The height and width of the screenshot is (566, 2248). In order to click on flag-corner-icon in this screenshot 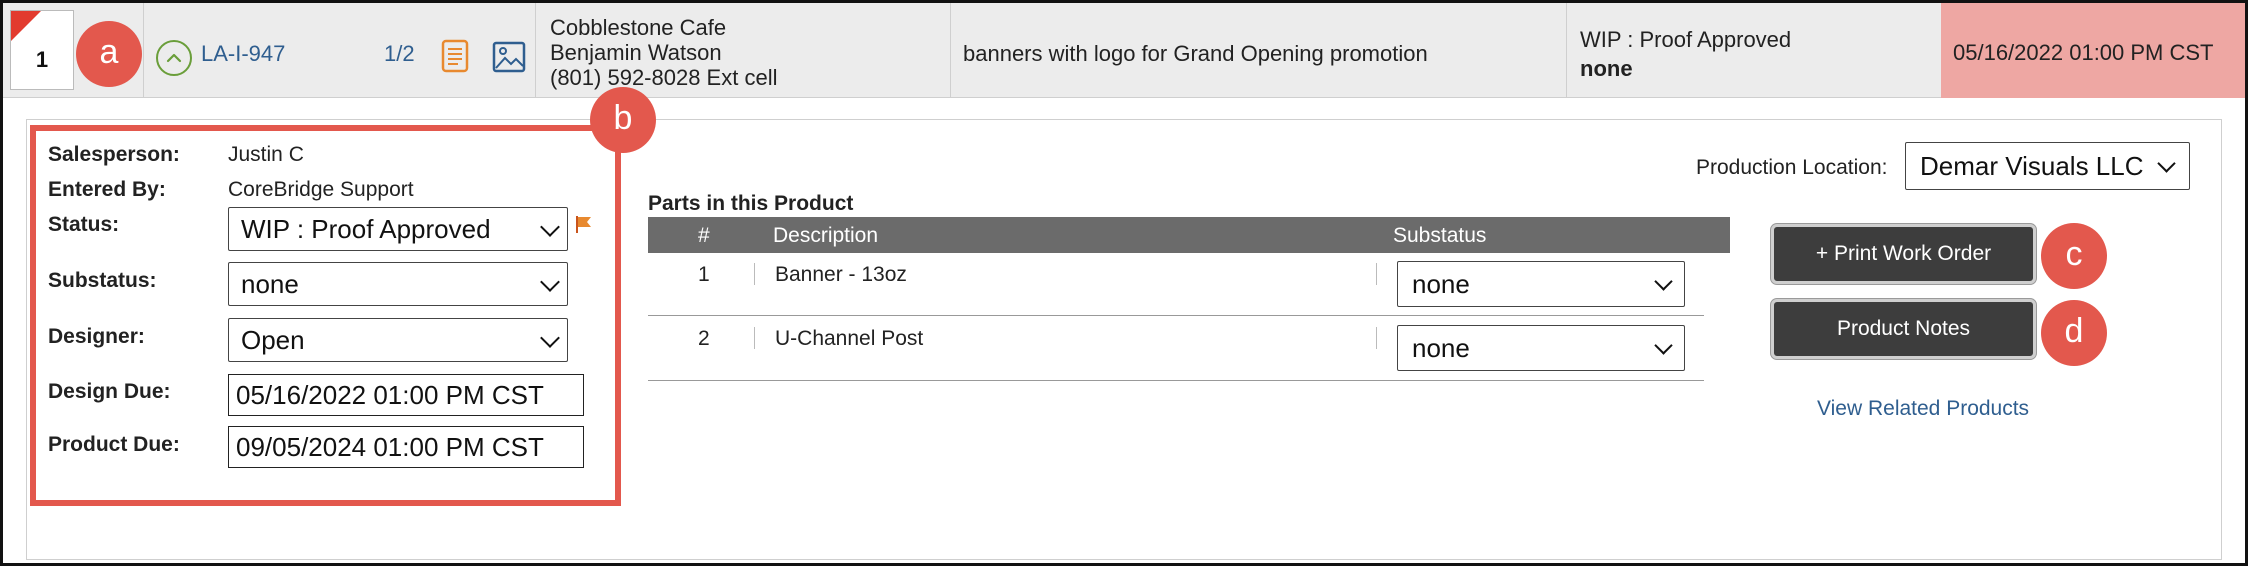, I will do `click(26, 26)`.